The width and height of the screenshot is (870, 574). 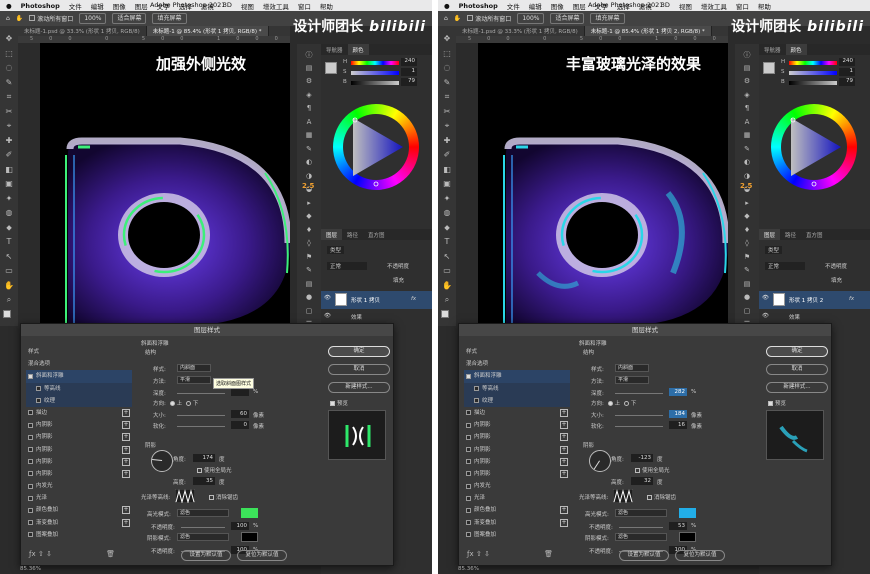 I want to click on preview-checkbox: 预览, so click(x=776, y=403).